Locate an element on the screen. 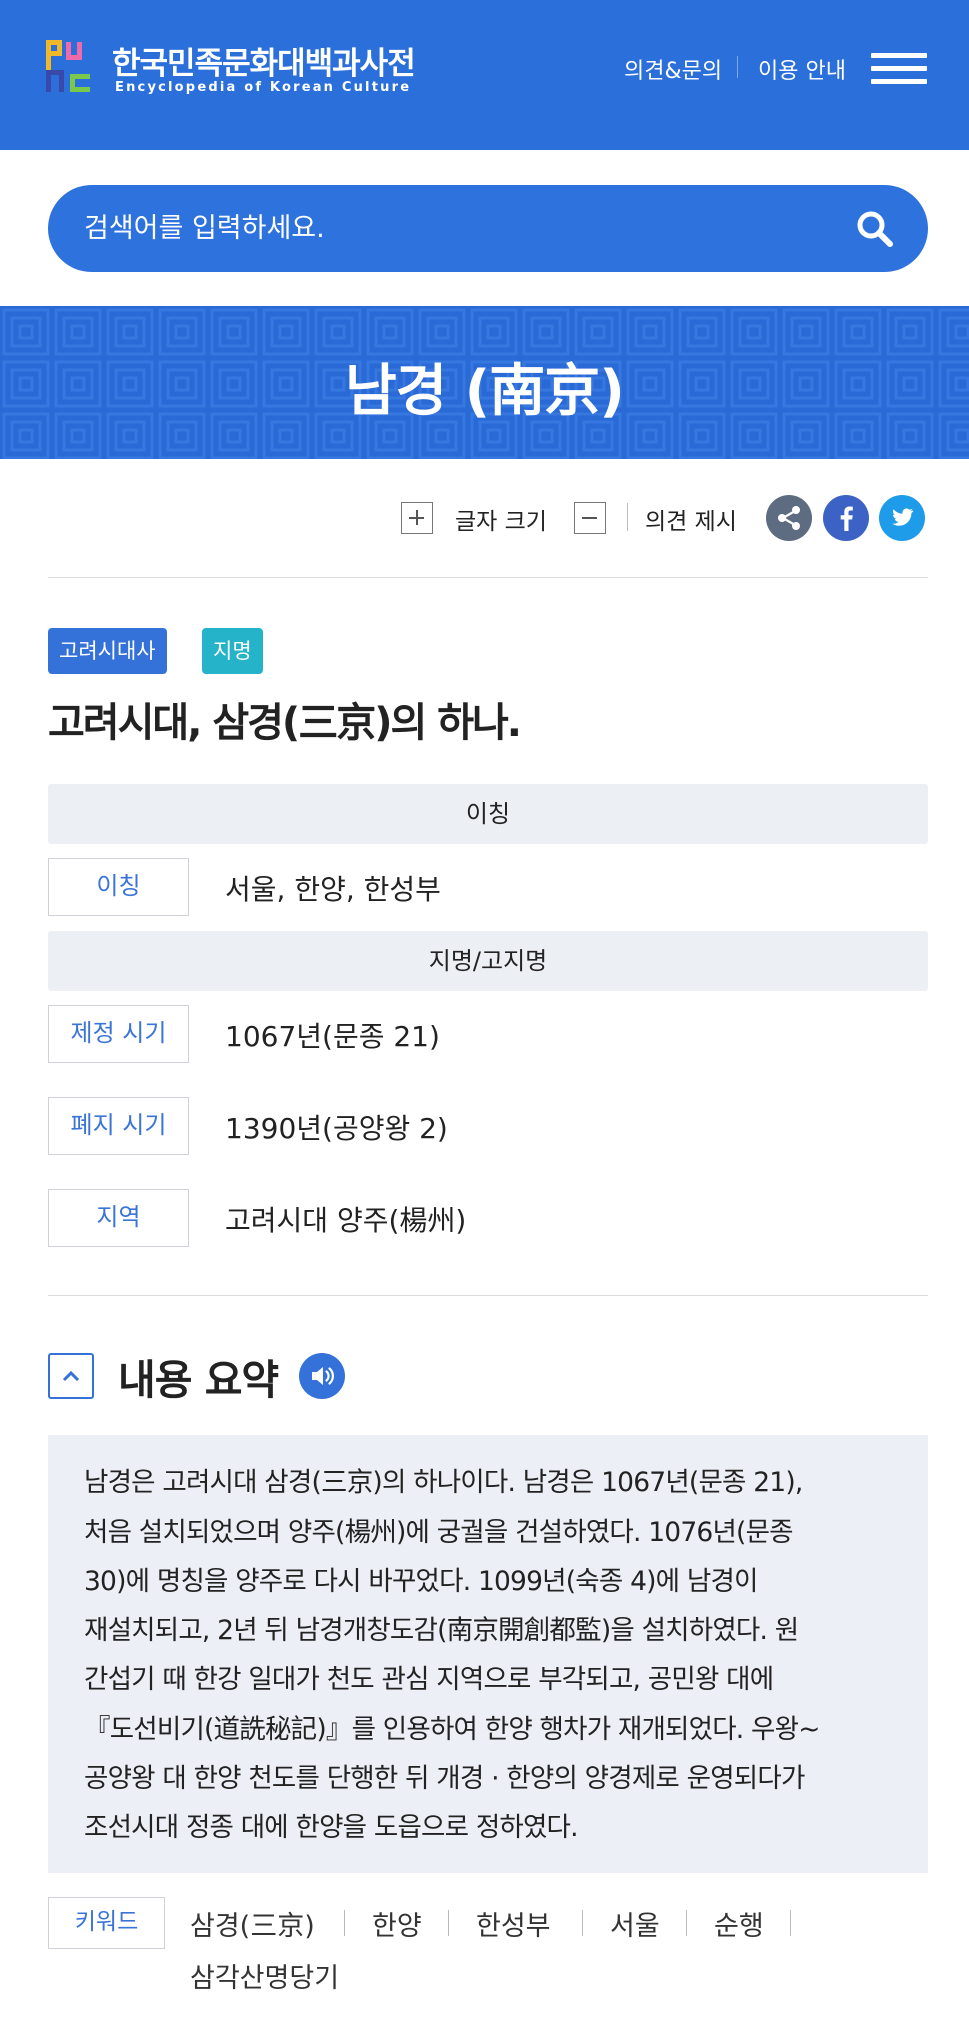 The width and height of the screenshot is (969, 2032). region-value: 고려시대 양주(楊州) is located at coordinates (345, 1219).